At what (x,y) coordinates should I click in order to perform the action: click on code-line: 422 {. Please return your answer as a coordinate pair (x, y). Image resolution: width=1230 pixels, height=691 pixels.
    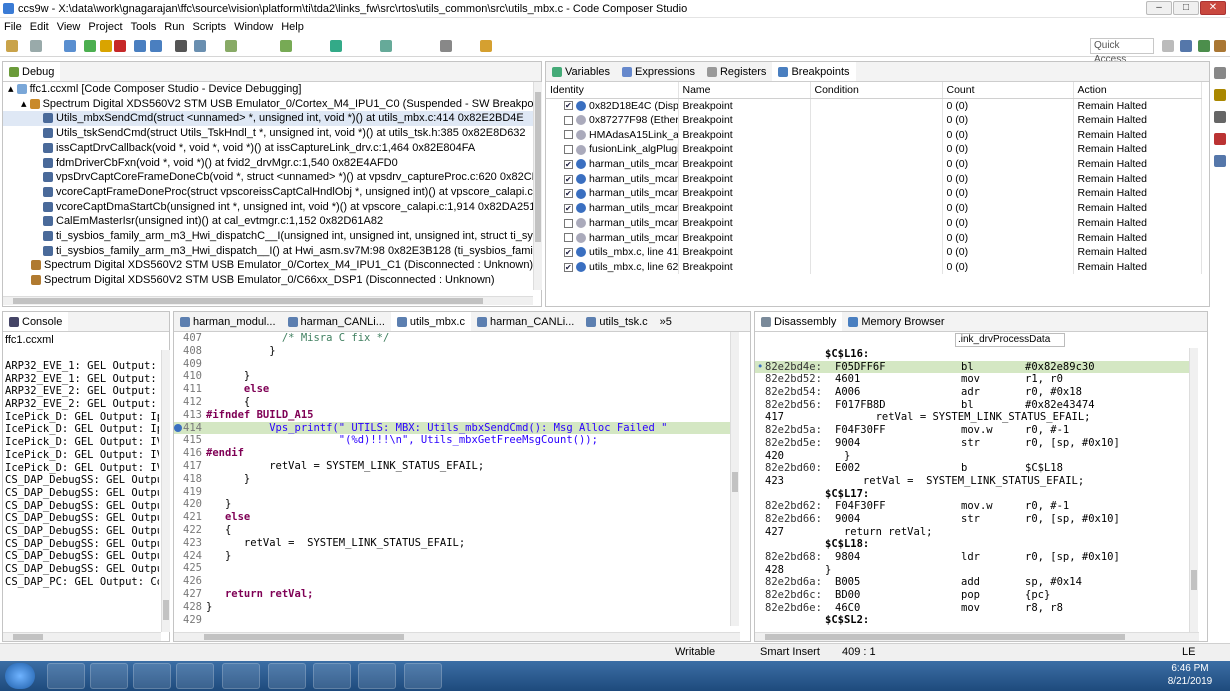
    Looking at the image, I should click on (452, 530).